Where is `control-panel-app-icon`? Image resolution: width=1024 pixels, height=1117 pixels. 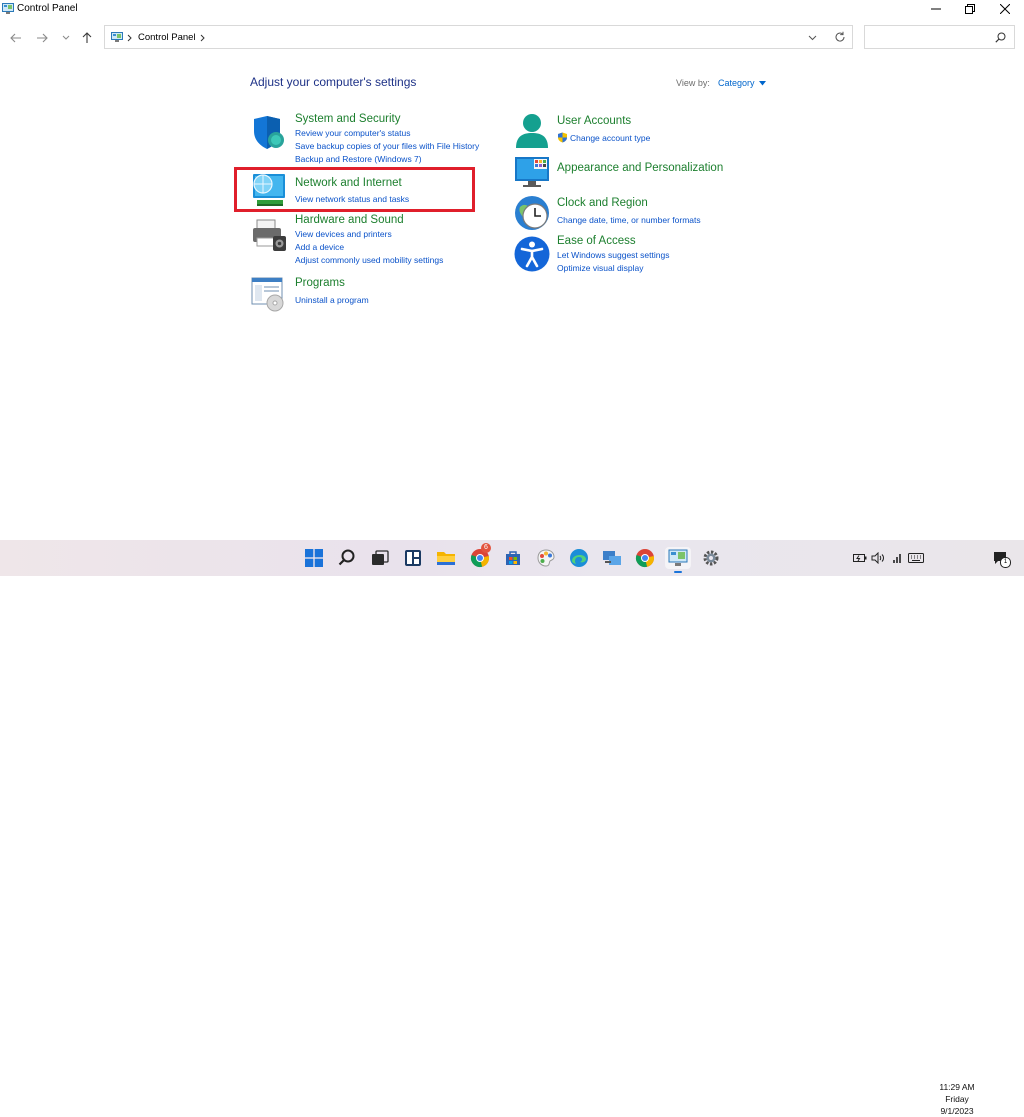 control-panel-app-icon is located at coordinates (8, 8).